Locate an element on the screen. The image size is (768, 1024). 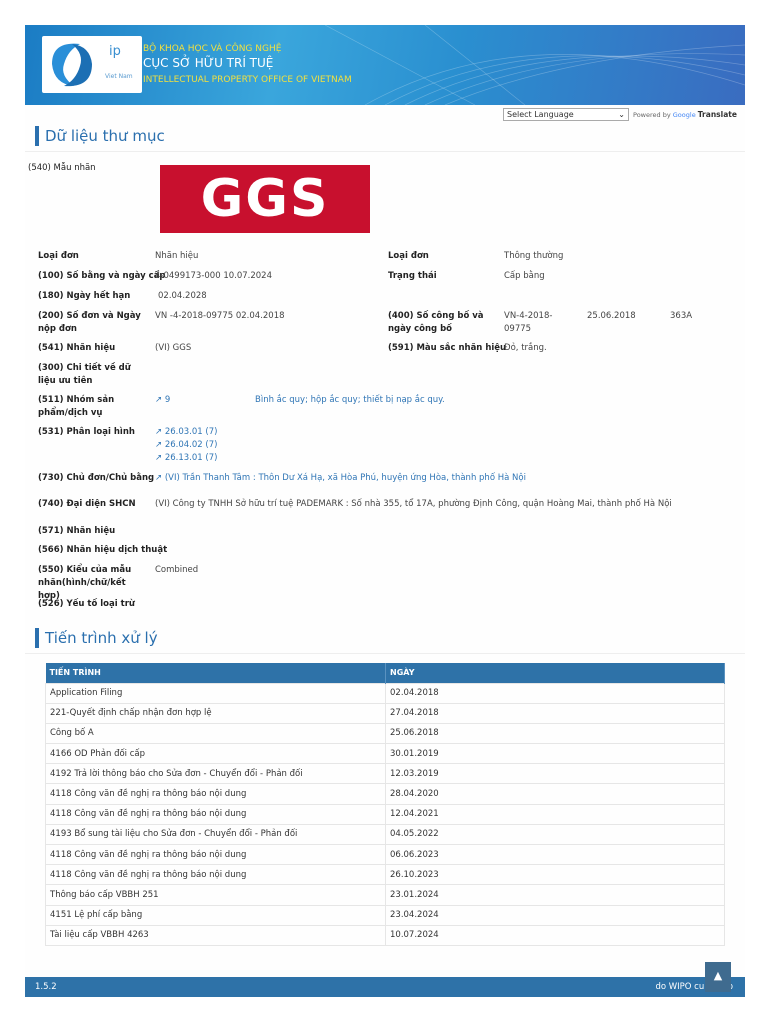
footer: 1.5.2 do WIPO cung cấp is located at coordinates (385, 987).